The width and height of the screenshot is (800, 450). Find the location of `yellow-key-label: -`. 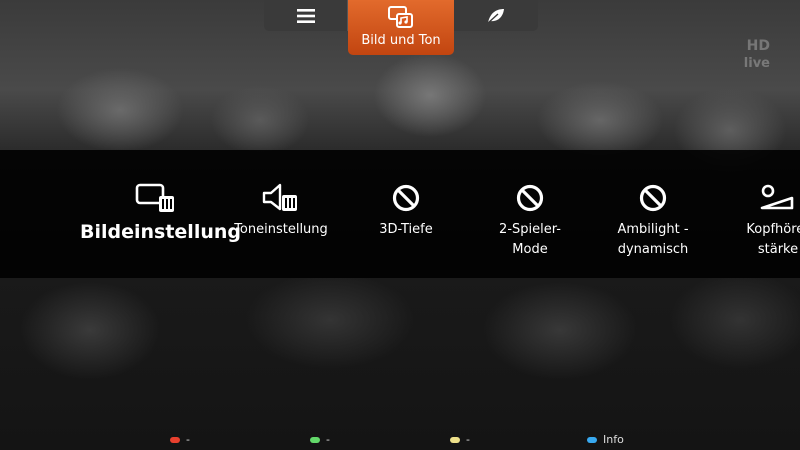

yellow-key-label: - is located at coordinates (468, 439).